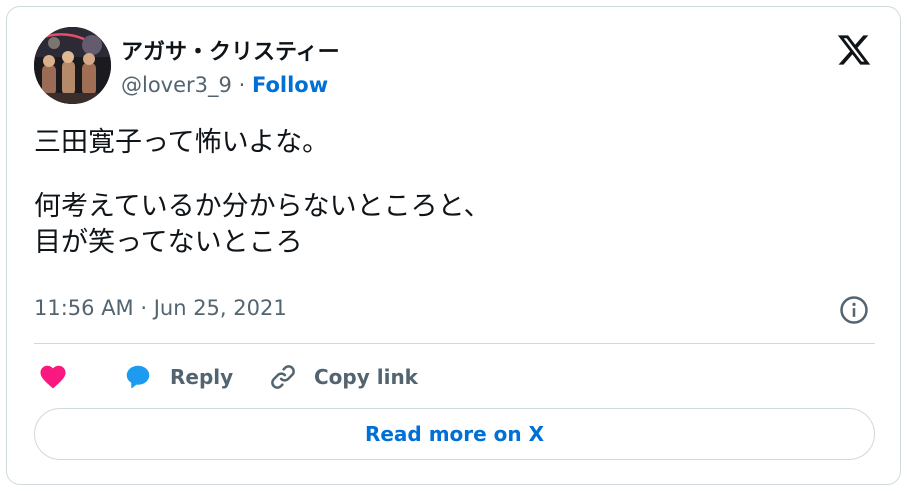 The image size is (907, 491). Describe the element at coordinates (283, 377) in the screenshot. I see `link-icon` at that location.